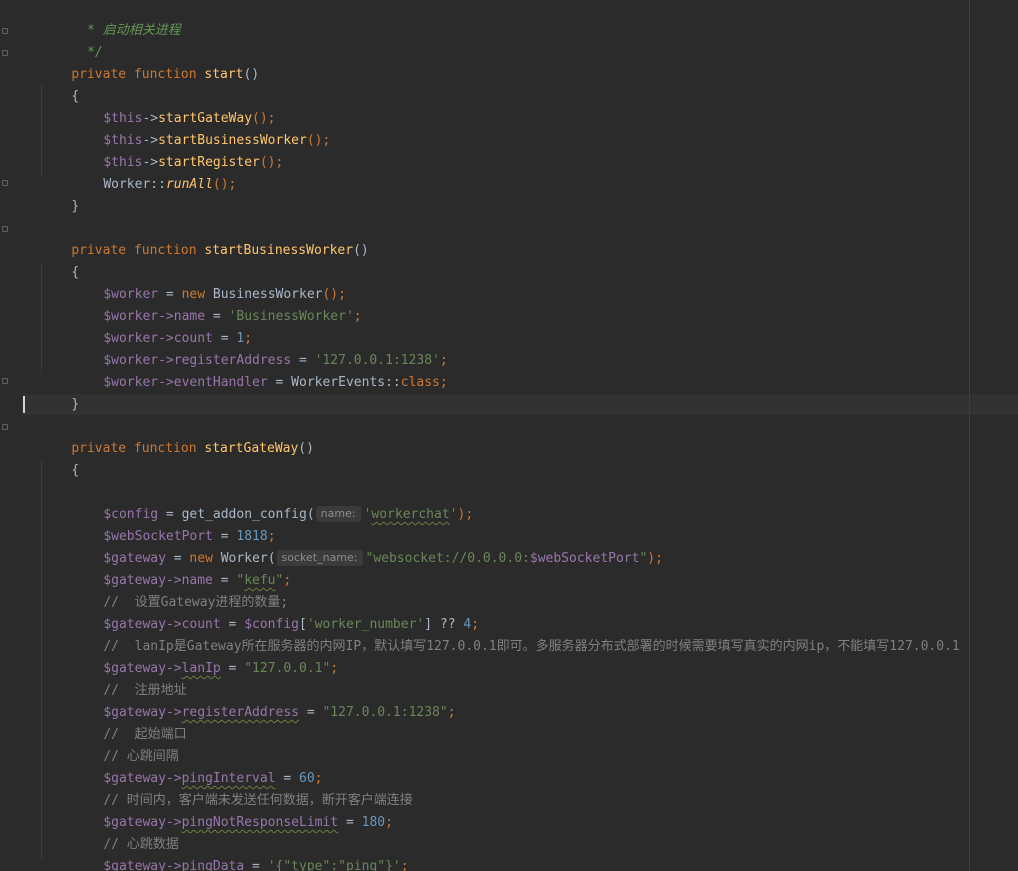 The image size is (1018, 871). Describe the element at coordinates (177, 150) in the screenshot. I see `code-line: $this->startRegister();` at that location.